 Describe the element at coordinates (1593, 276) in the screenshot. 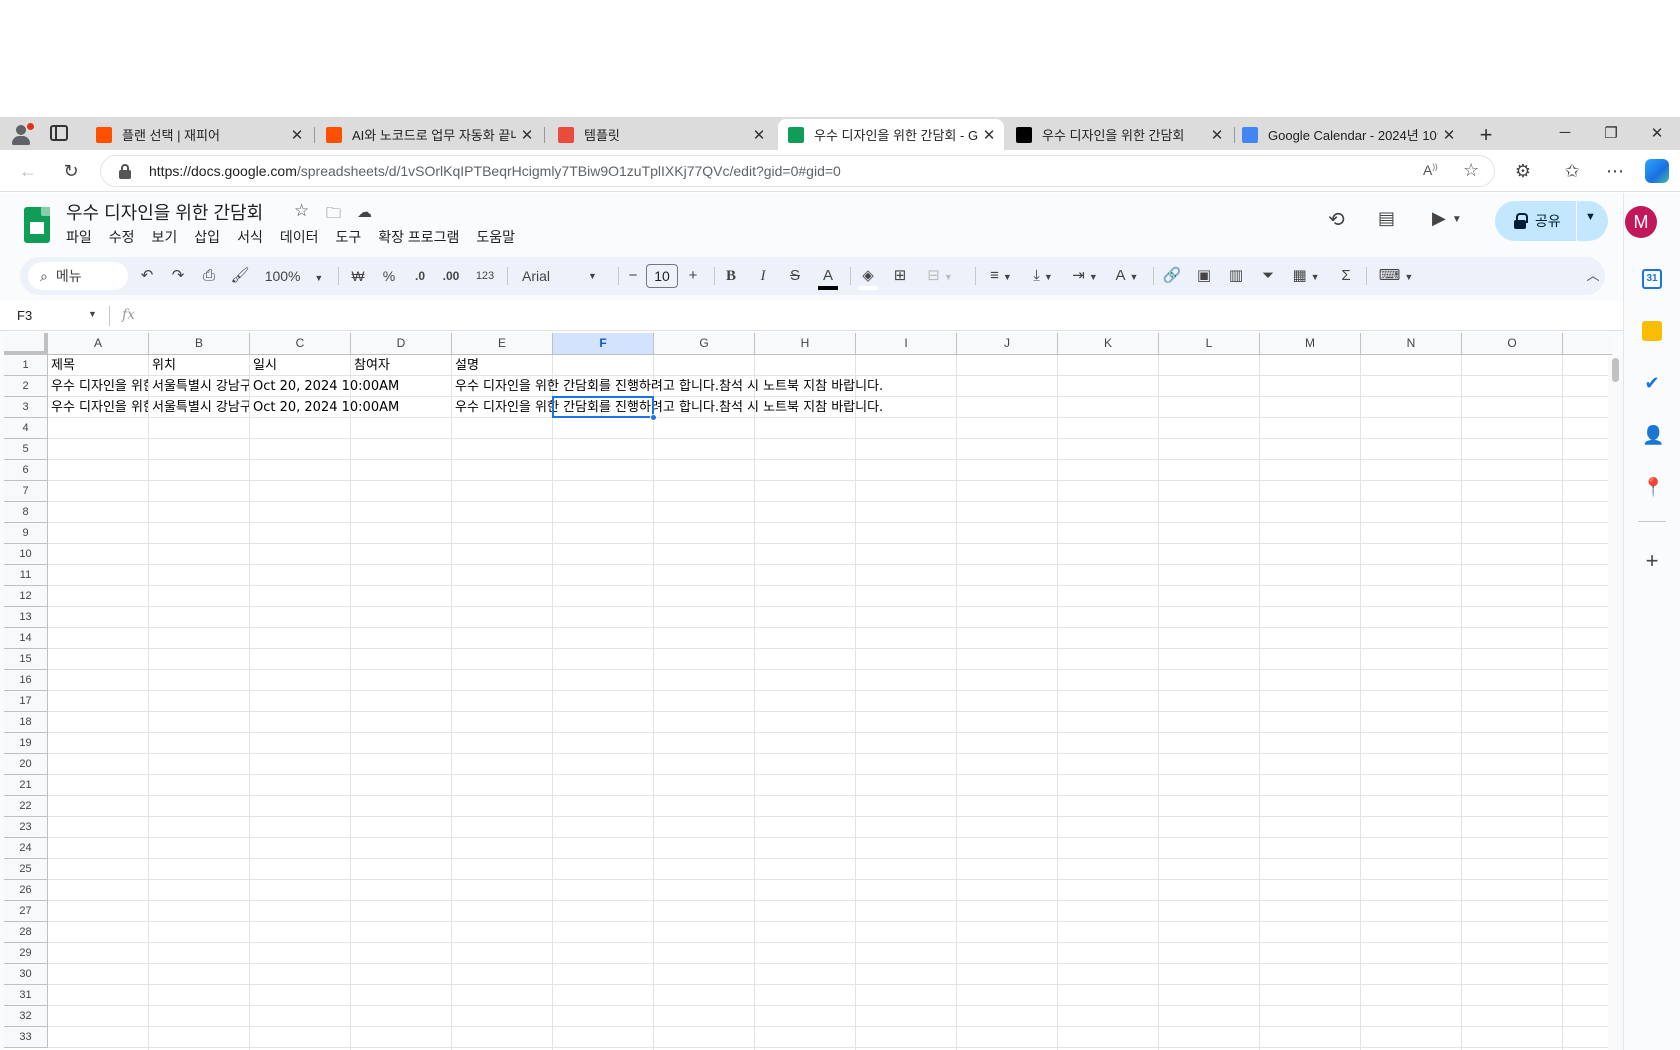

I see `collapse-toolbar-icon: ︿` at that location.